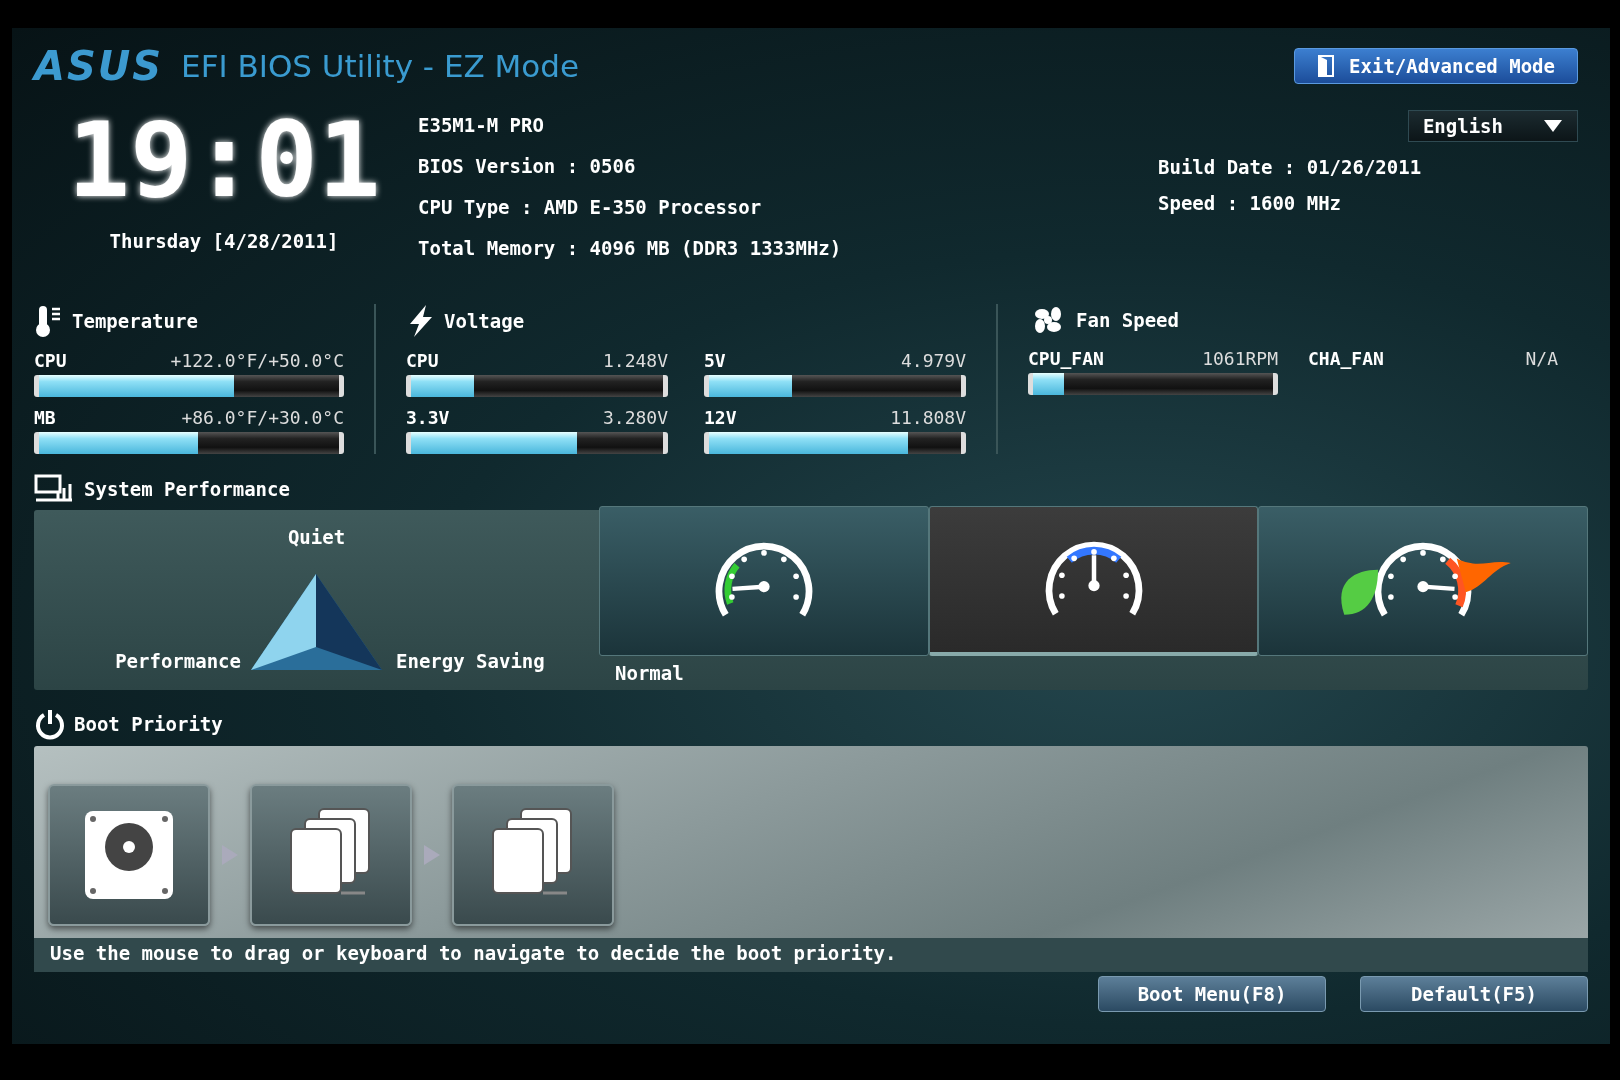  Describe the element at coordinates (432, 855) in the screenshot. I see `arrow-right-icon` at that location.